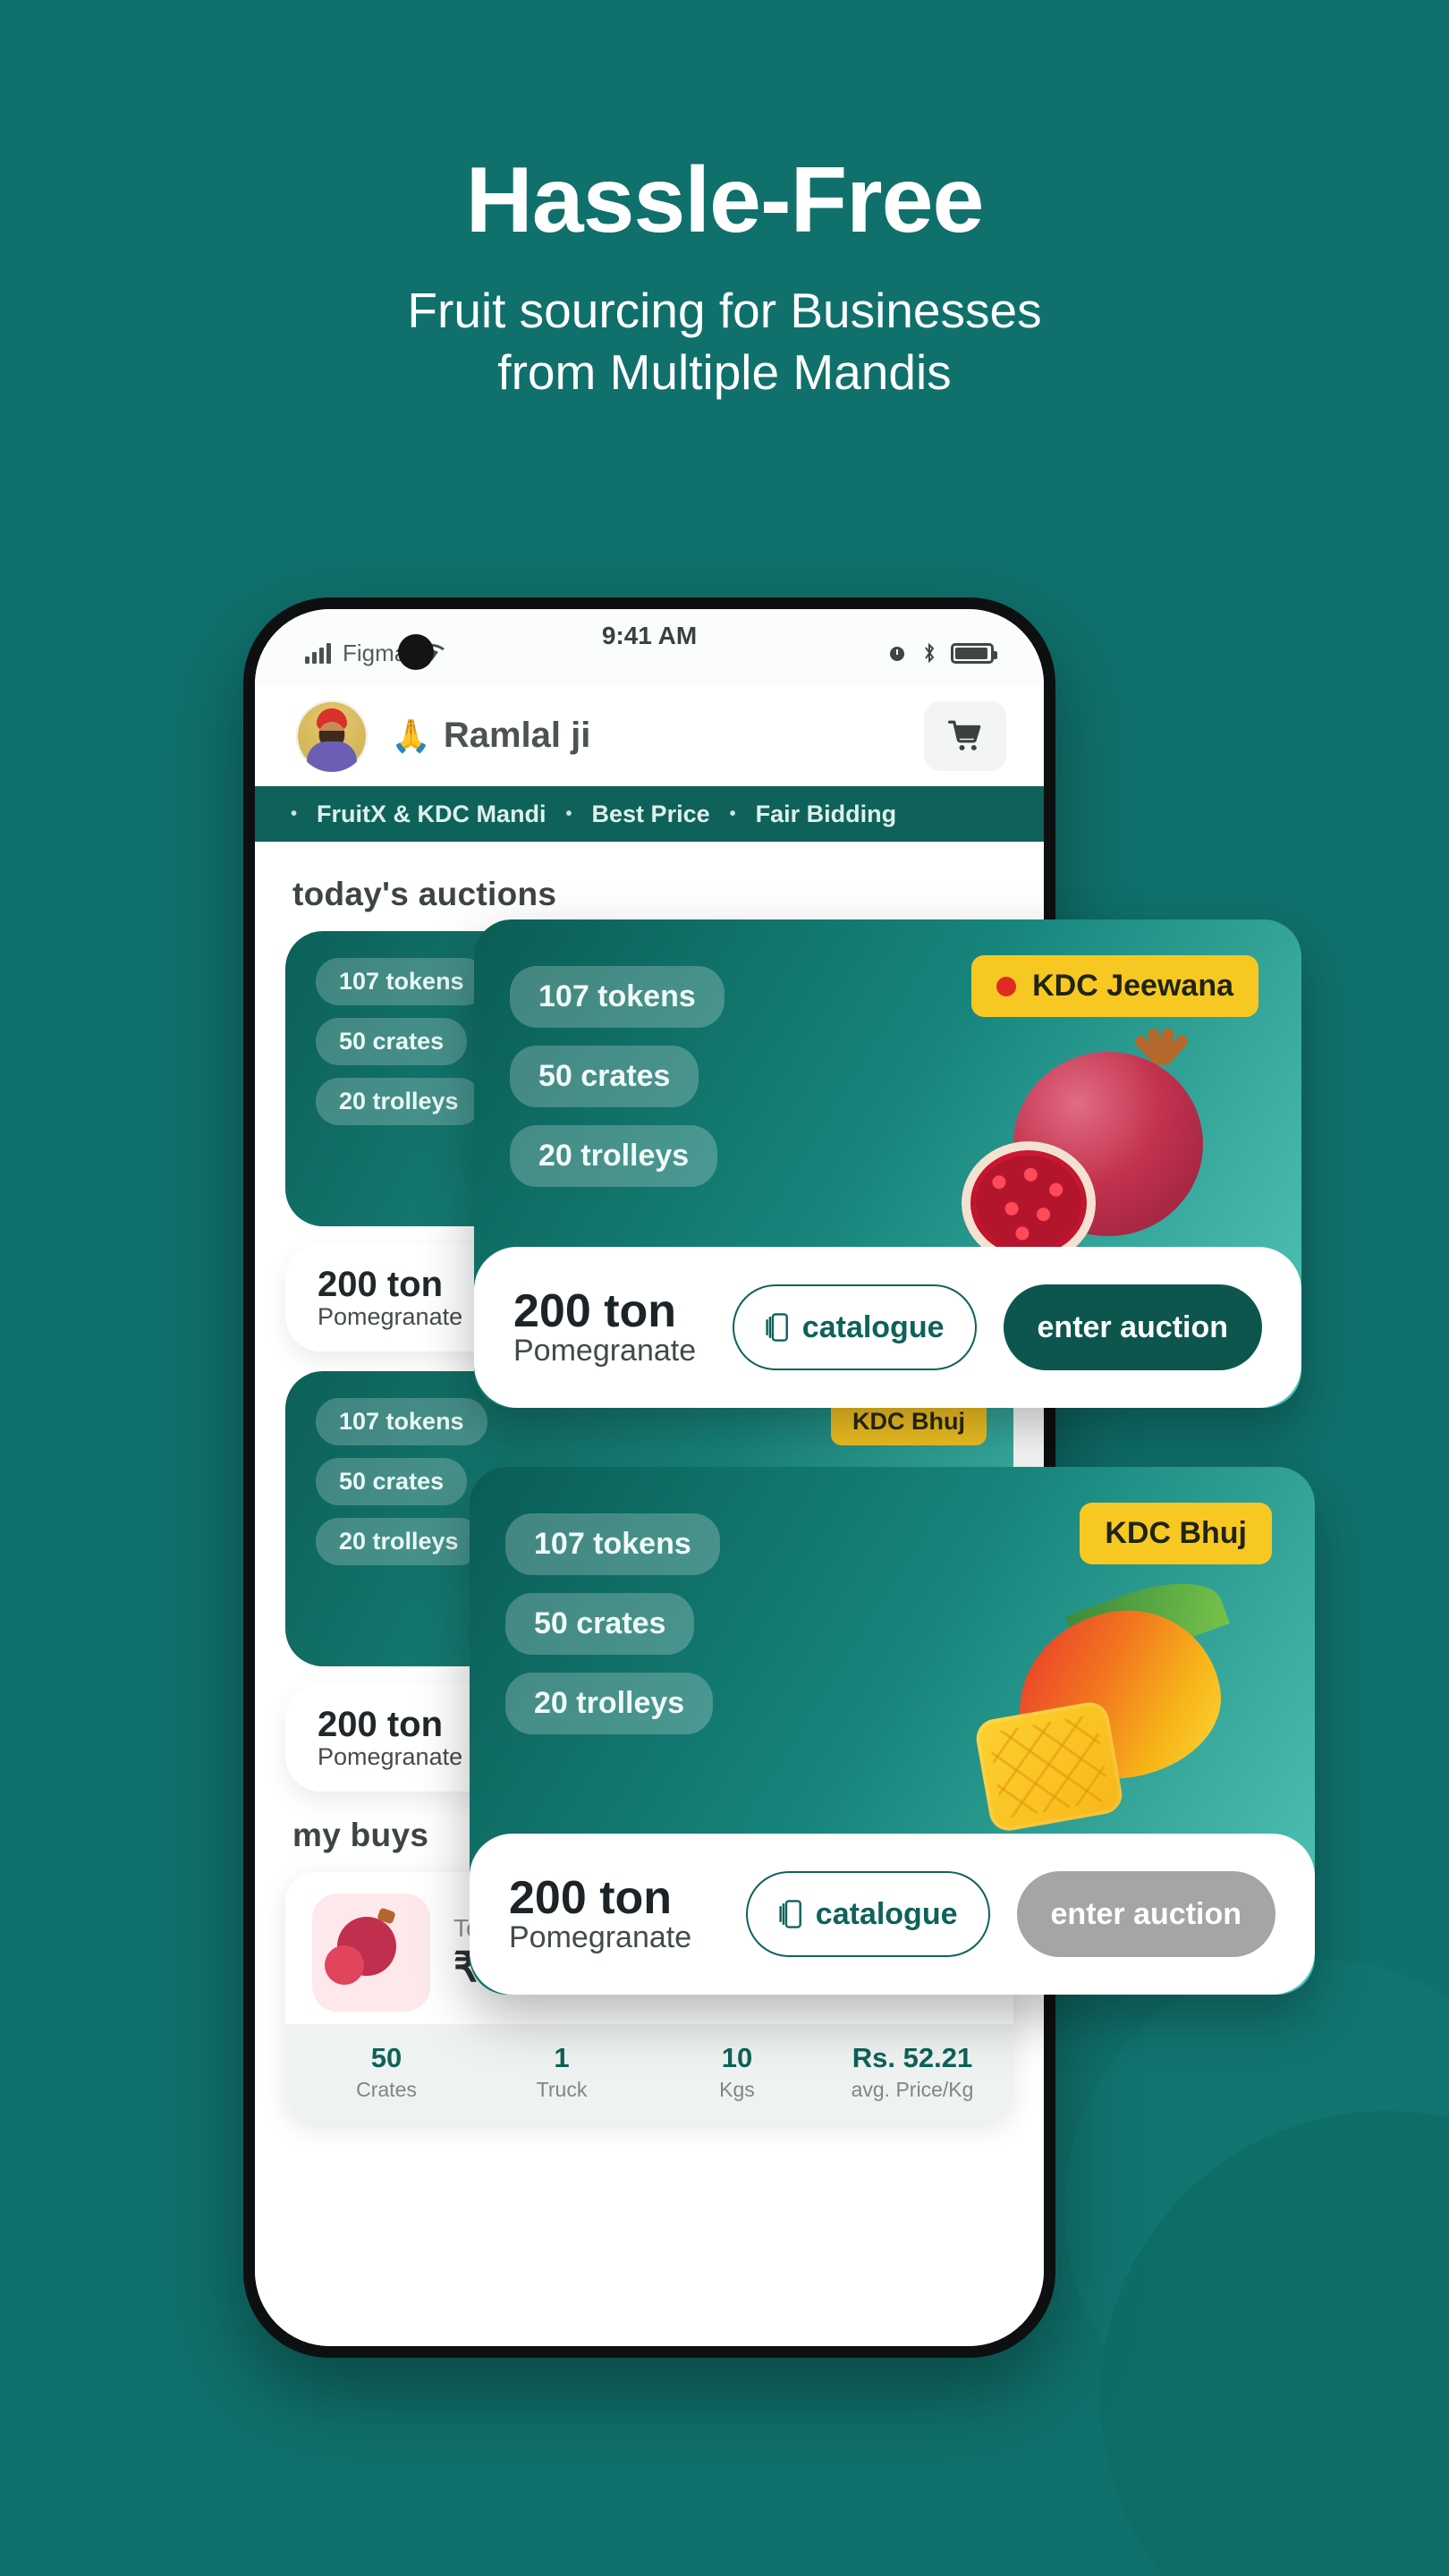 This screenshot has width=1449, height=2576. I want to click on status-bar-right, so click(941, 653).